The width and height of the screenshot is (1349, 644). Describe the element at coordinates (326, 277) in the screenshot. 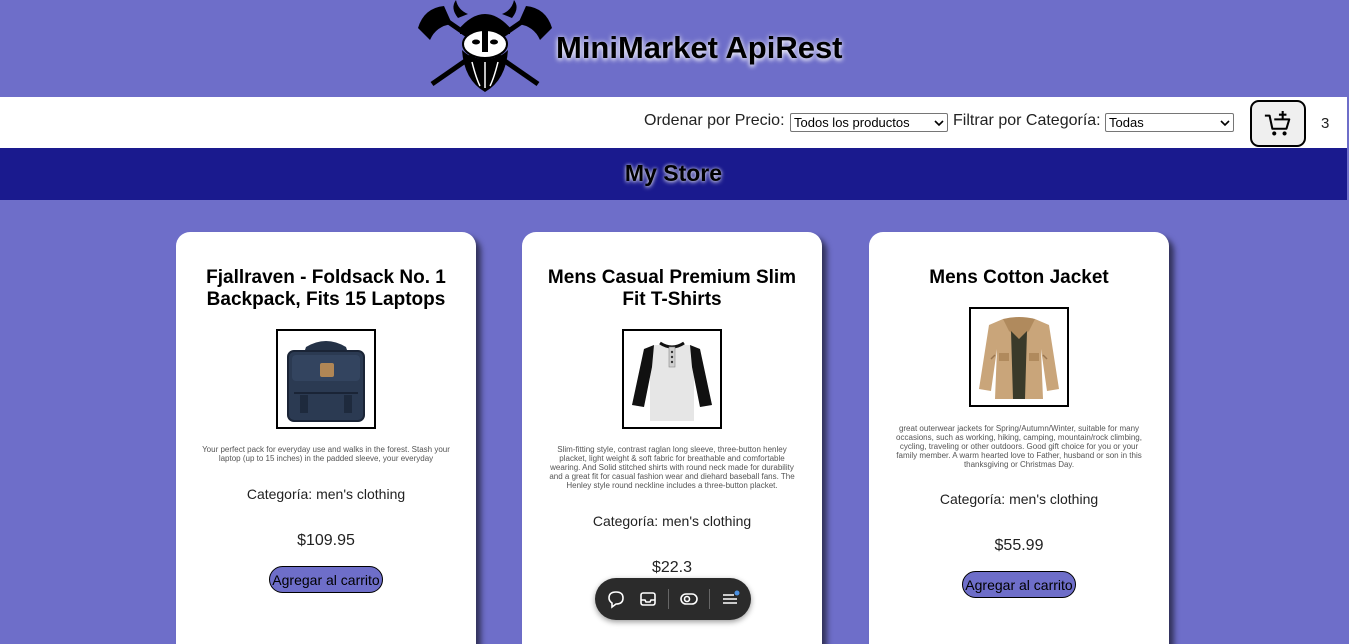

I see `product-title-line: Fjallraven - Foldsack No. 1` at that location.